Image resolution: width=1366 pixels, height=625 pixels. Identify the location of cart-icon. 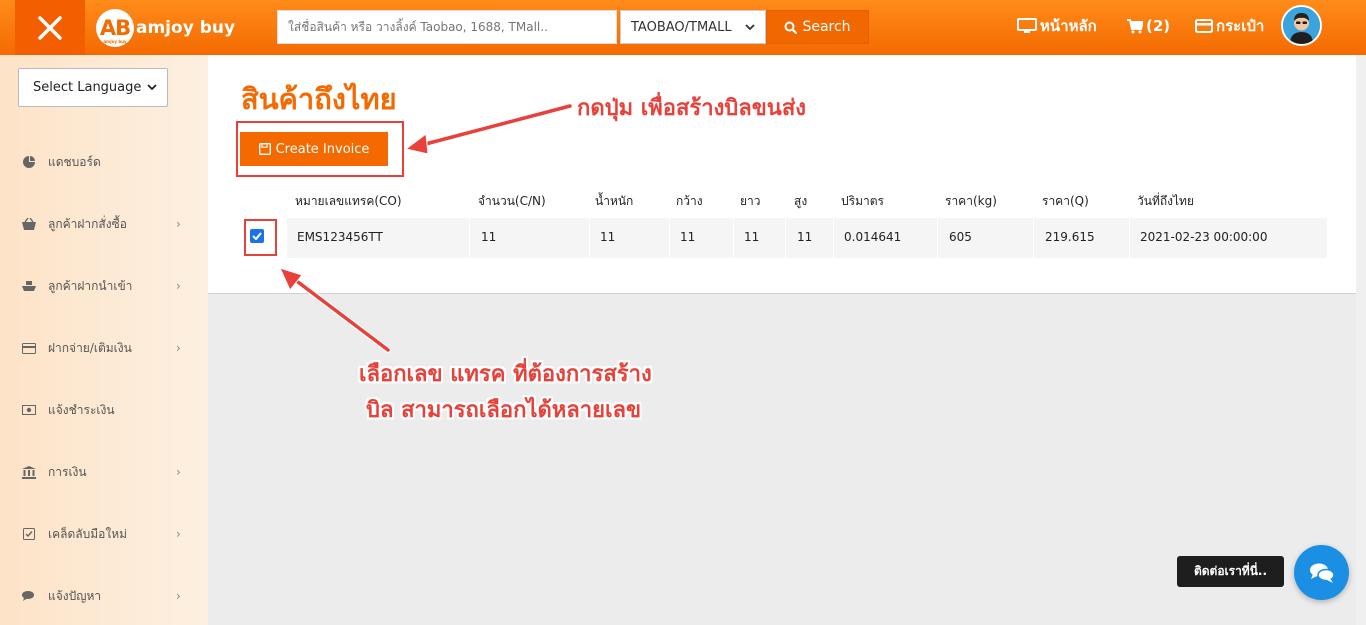
(1135, 25).